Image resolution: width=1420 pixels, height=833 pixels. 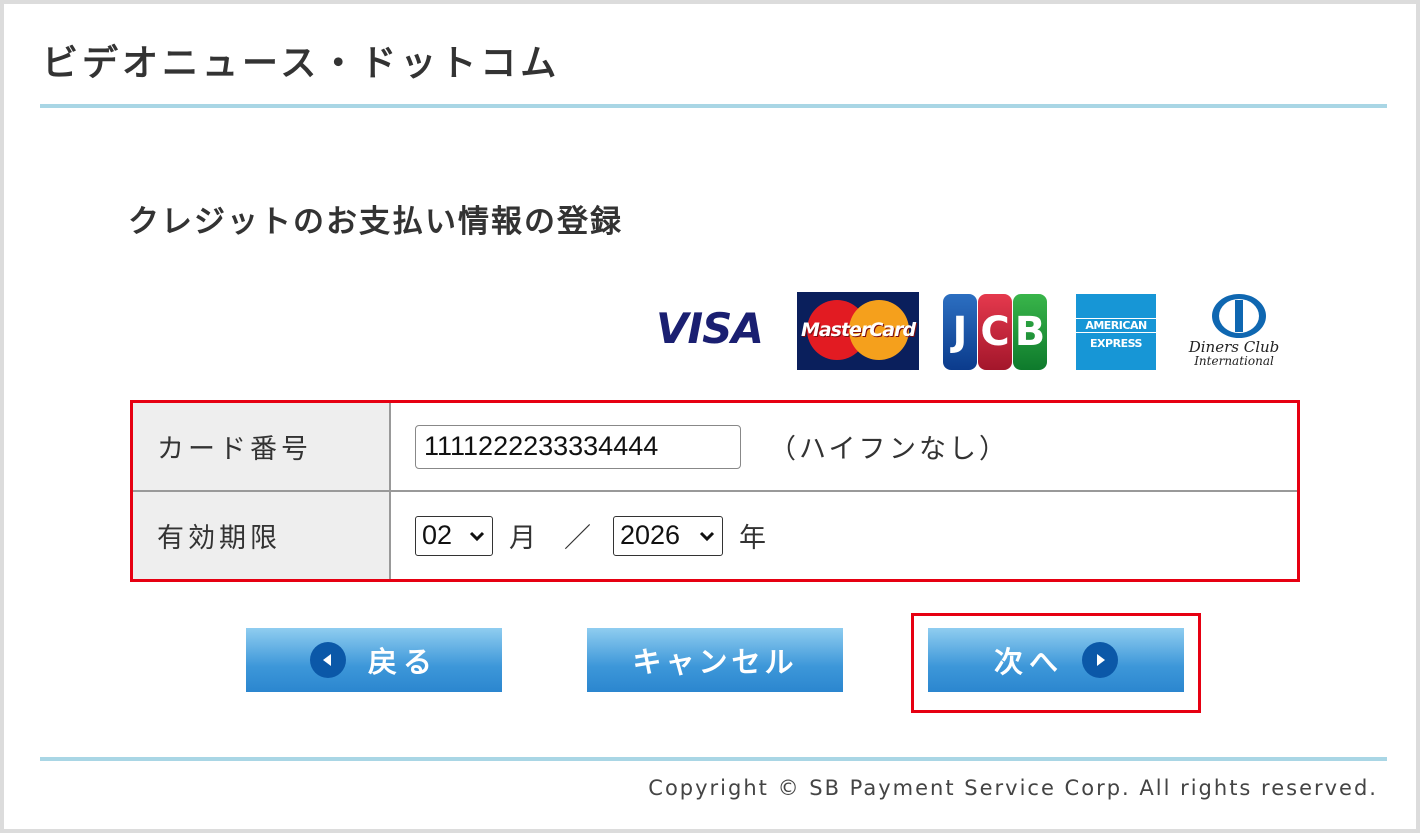 What do you see at coordinates (402, 663) in the screenshot?
I see `back-button-label: 戻る` at bounding box center [402, 663].